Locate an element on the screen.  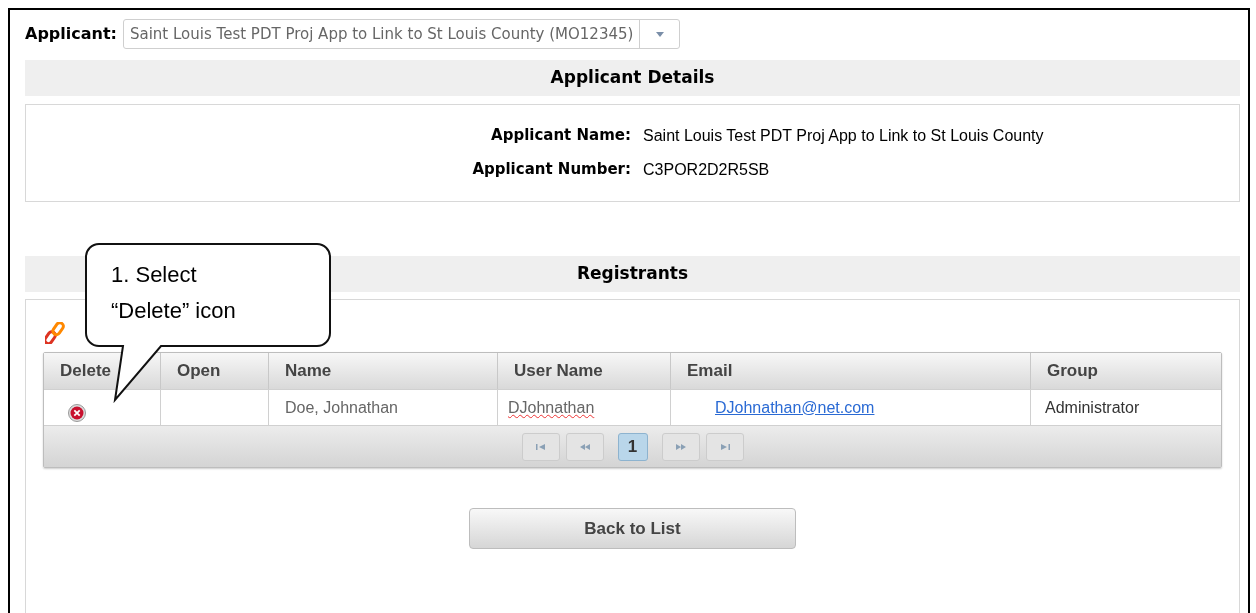
fast-forward-icon is located at coordinates (680, 446).